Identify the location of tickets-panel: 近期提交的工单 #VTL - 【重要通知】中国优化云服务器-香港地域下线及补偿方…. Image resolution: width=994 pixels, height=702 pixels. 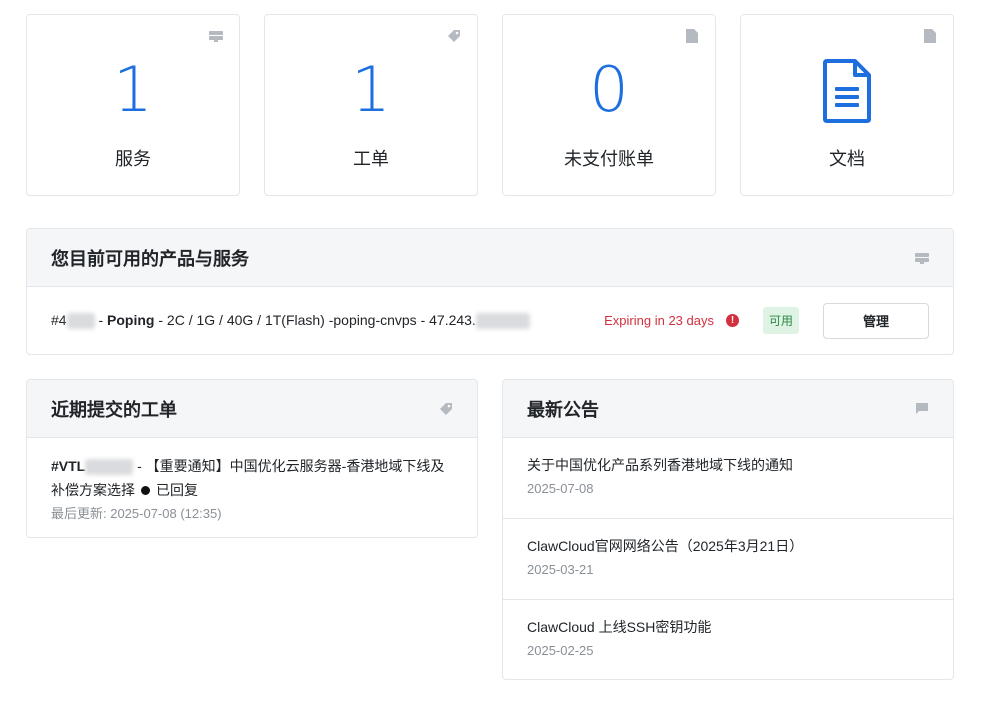
(252, 458).